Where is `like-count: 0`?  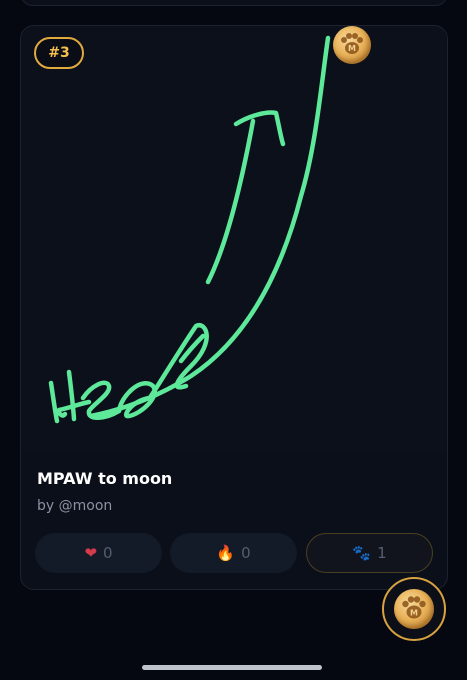 like-count: 0 is located at coordinates (108, 553).